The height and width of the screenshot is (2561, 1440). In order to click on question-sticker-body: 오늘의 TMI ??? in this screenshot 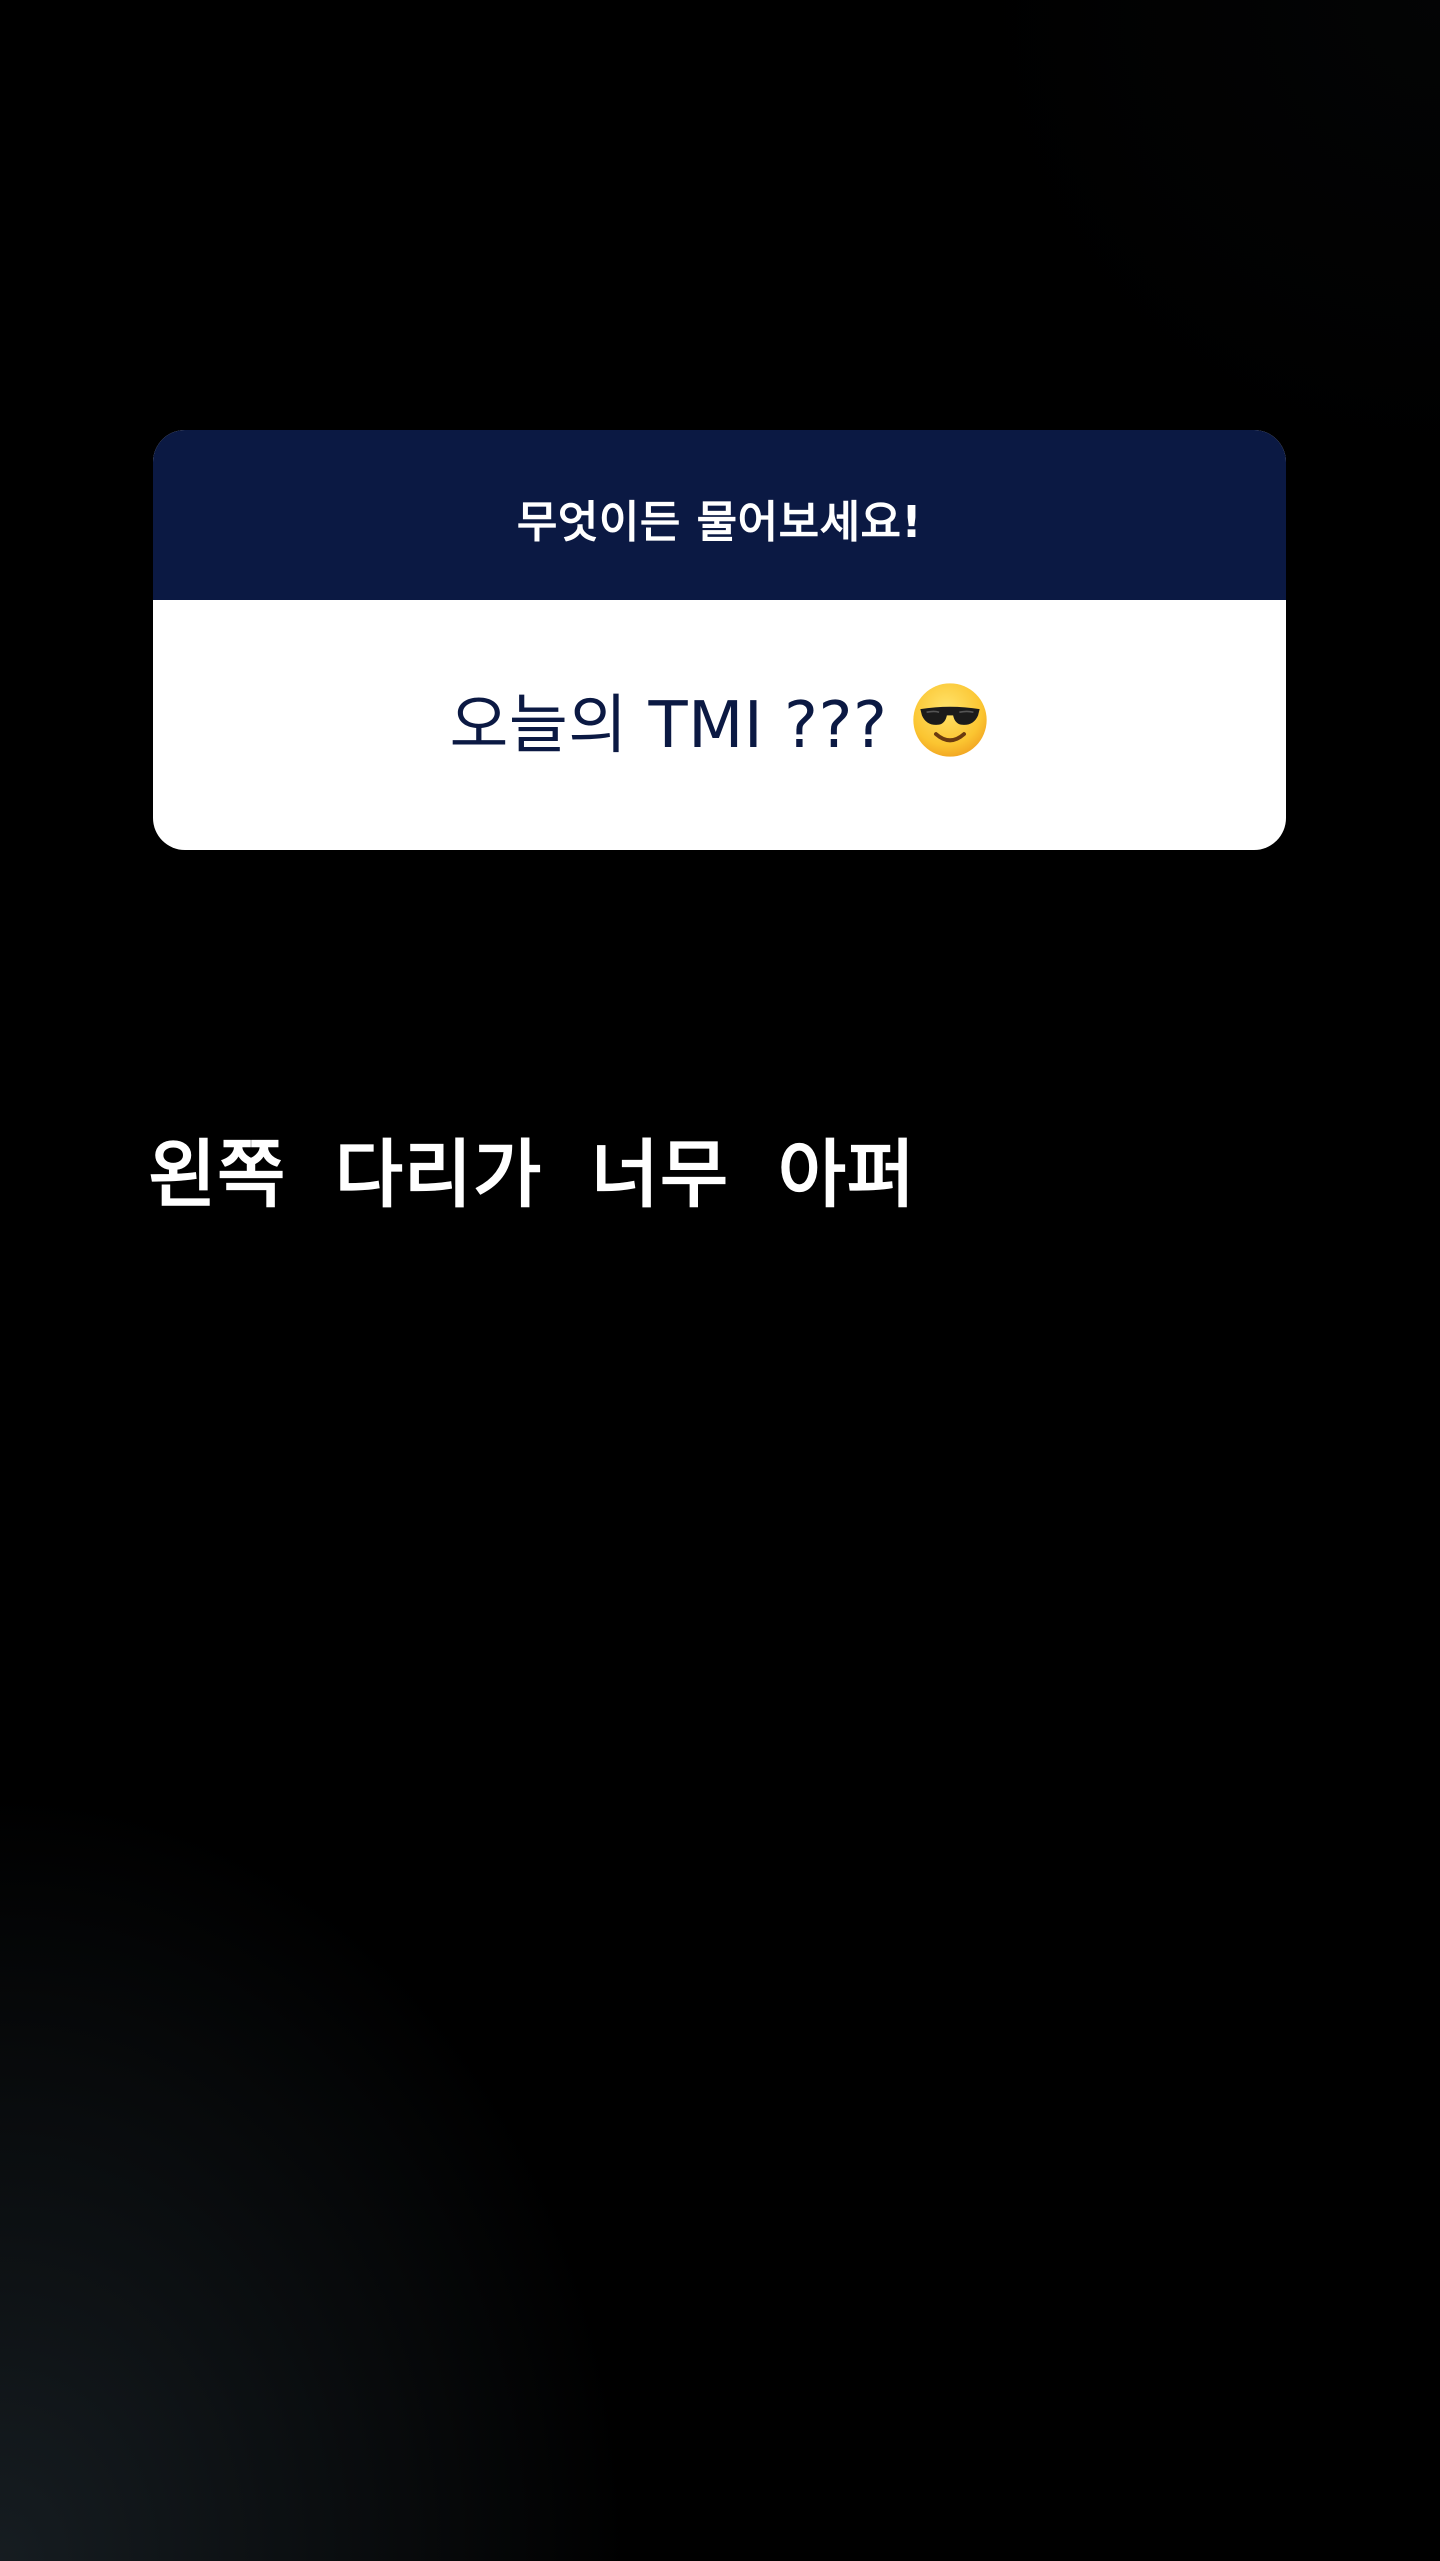, I will do `click(719, 725)`.